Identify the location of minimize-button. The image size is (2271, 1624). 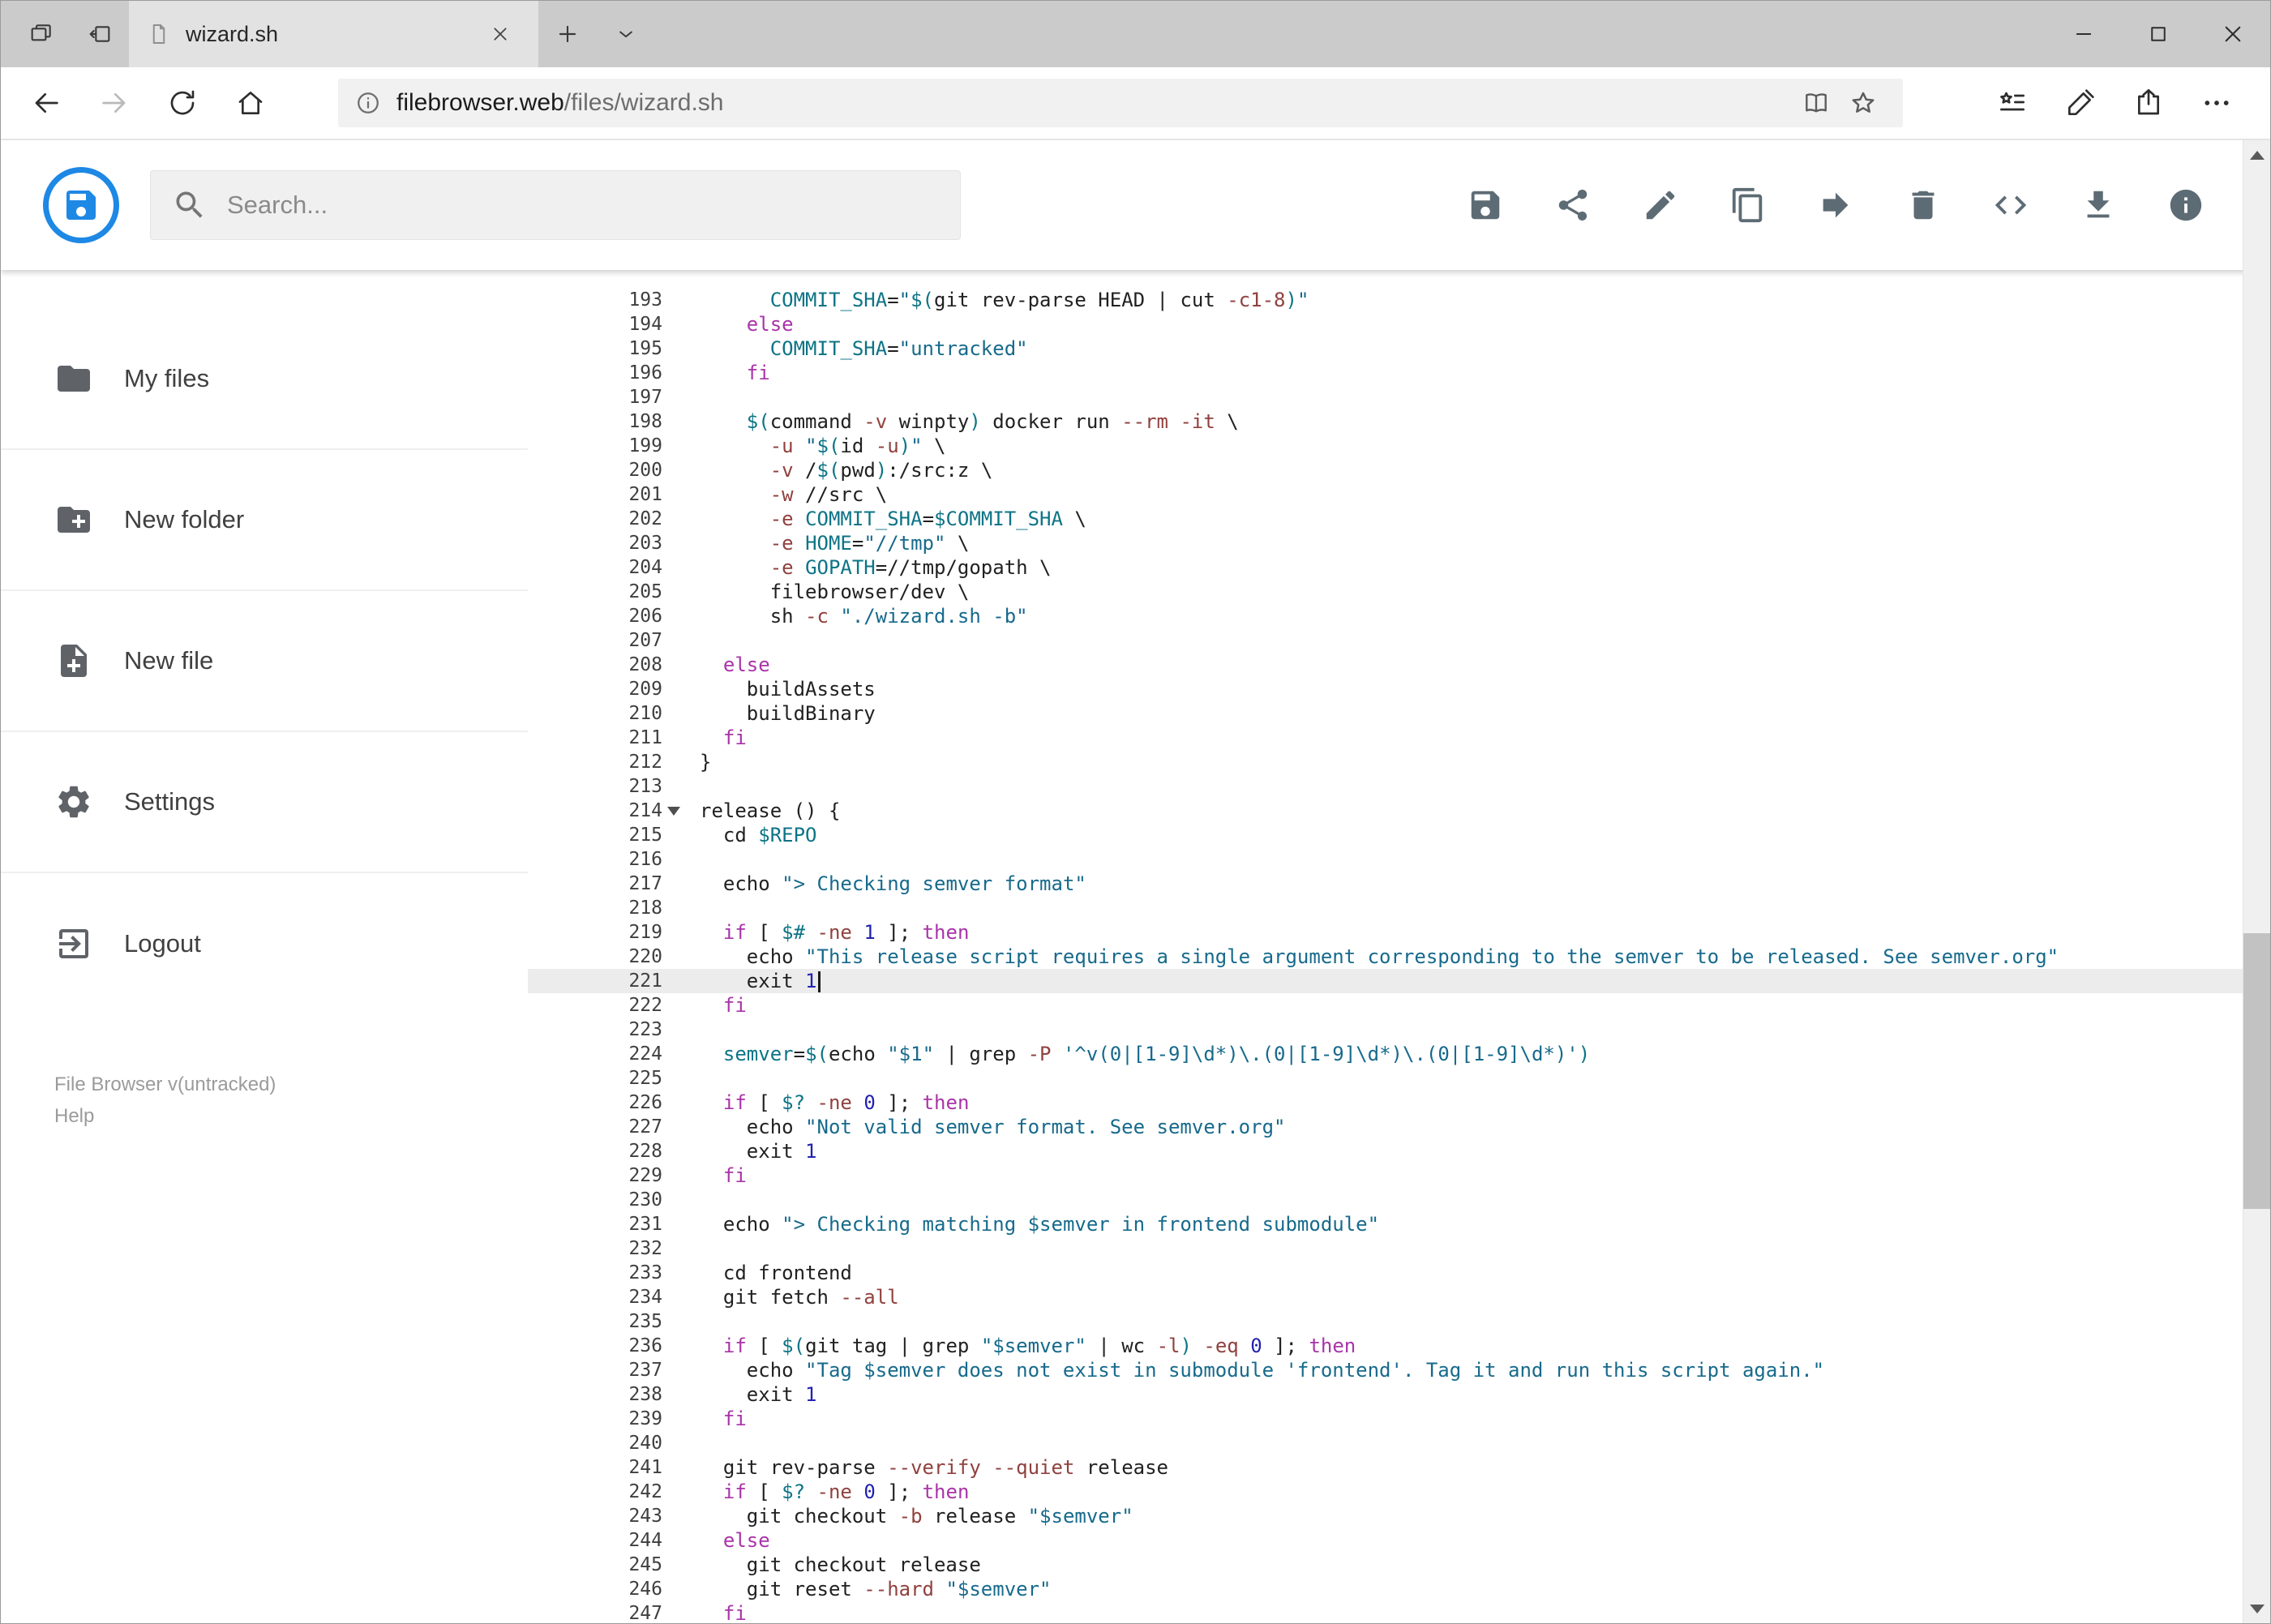
(2083, 34).